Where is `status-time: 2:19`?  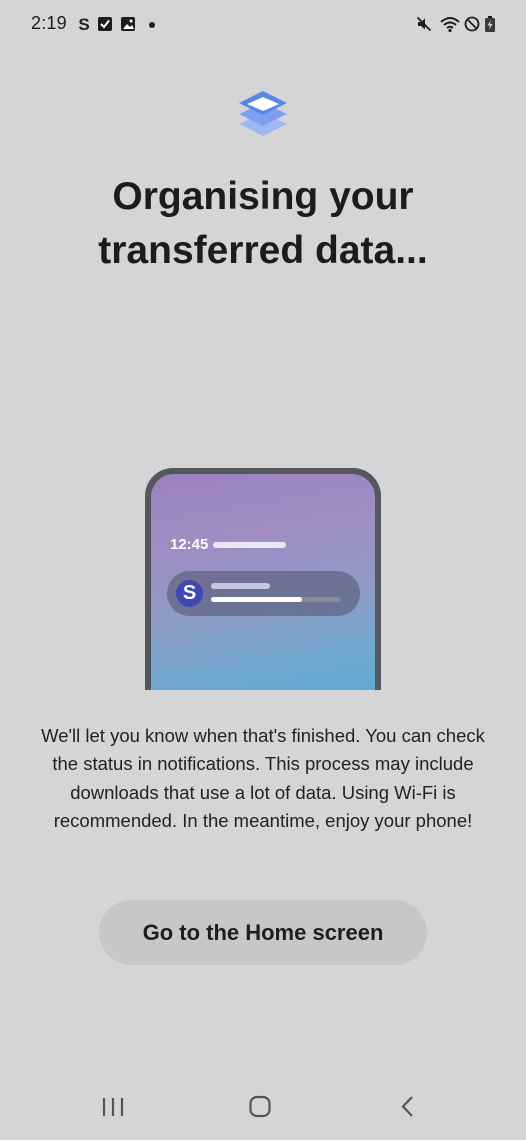
status-time: 2:19 is located at coordinates (49, 23).